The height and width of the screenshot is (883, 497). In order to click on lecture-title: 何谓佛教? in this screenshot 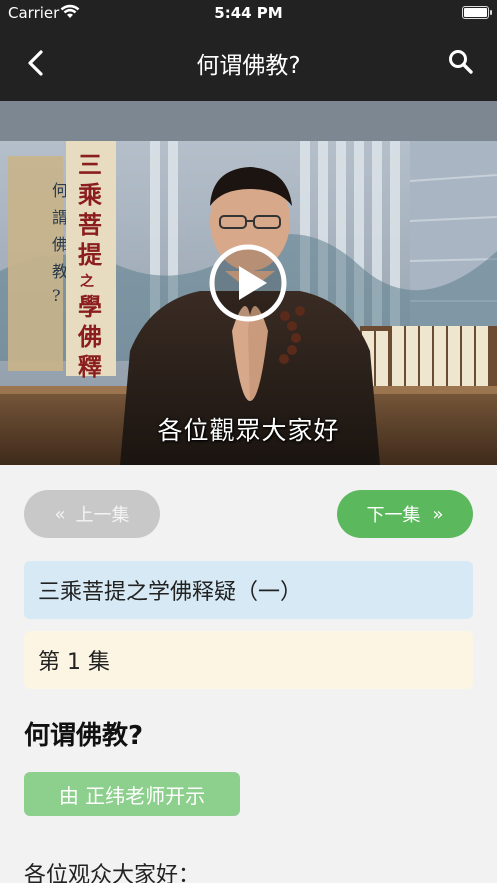, I will do `click(84, 736)`.